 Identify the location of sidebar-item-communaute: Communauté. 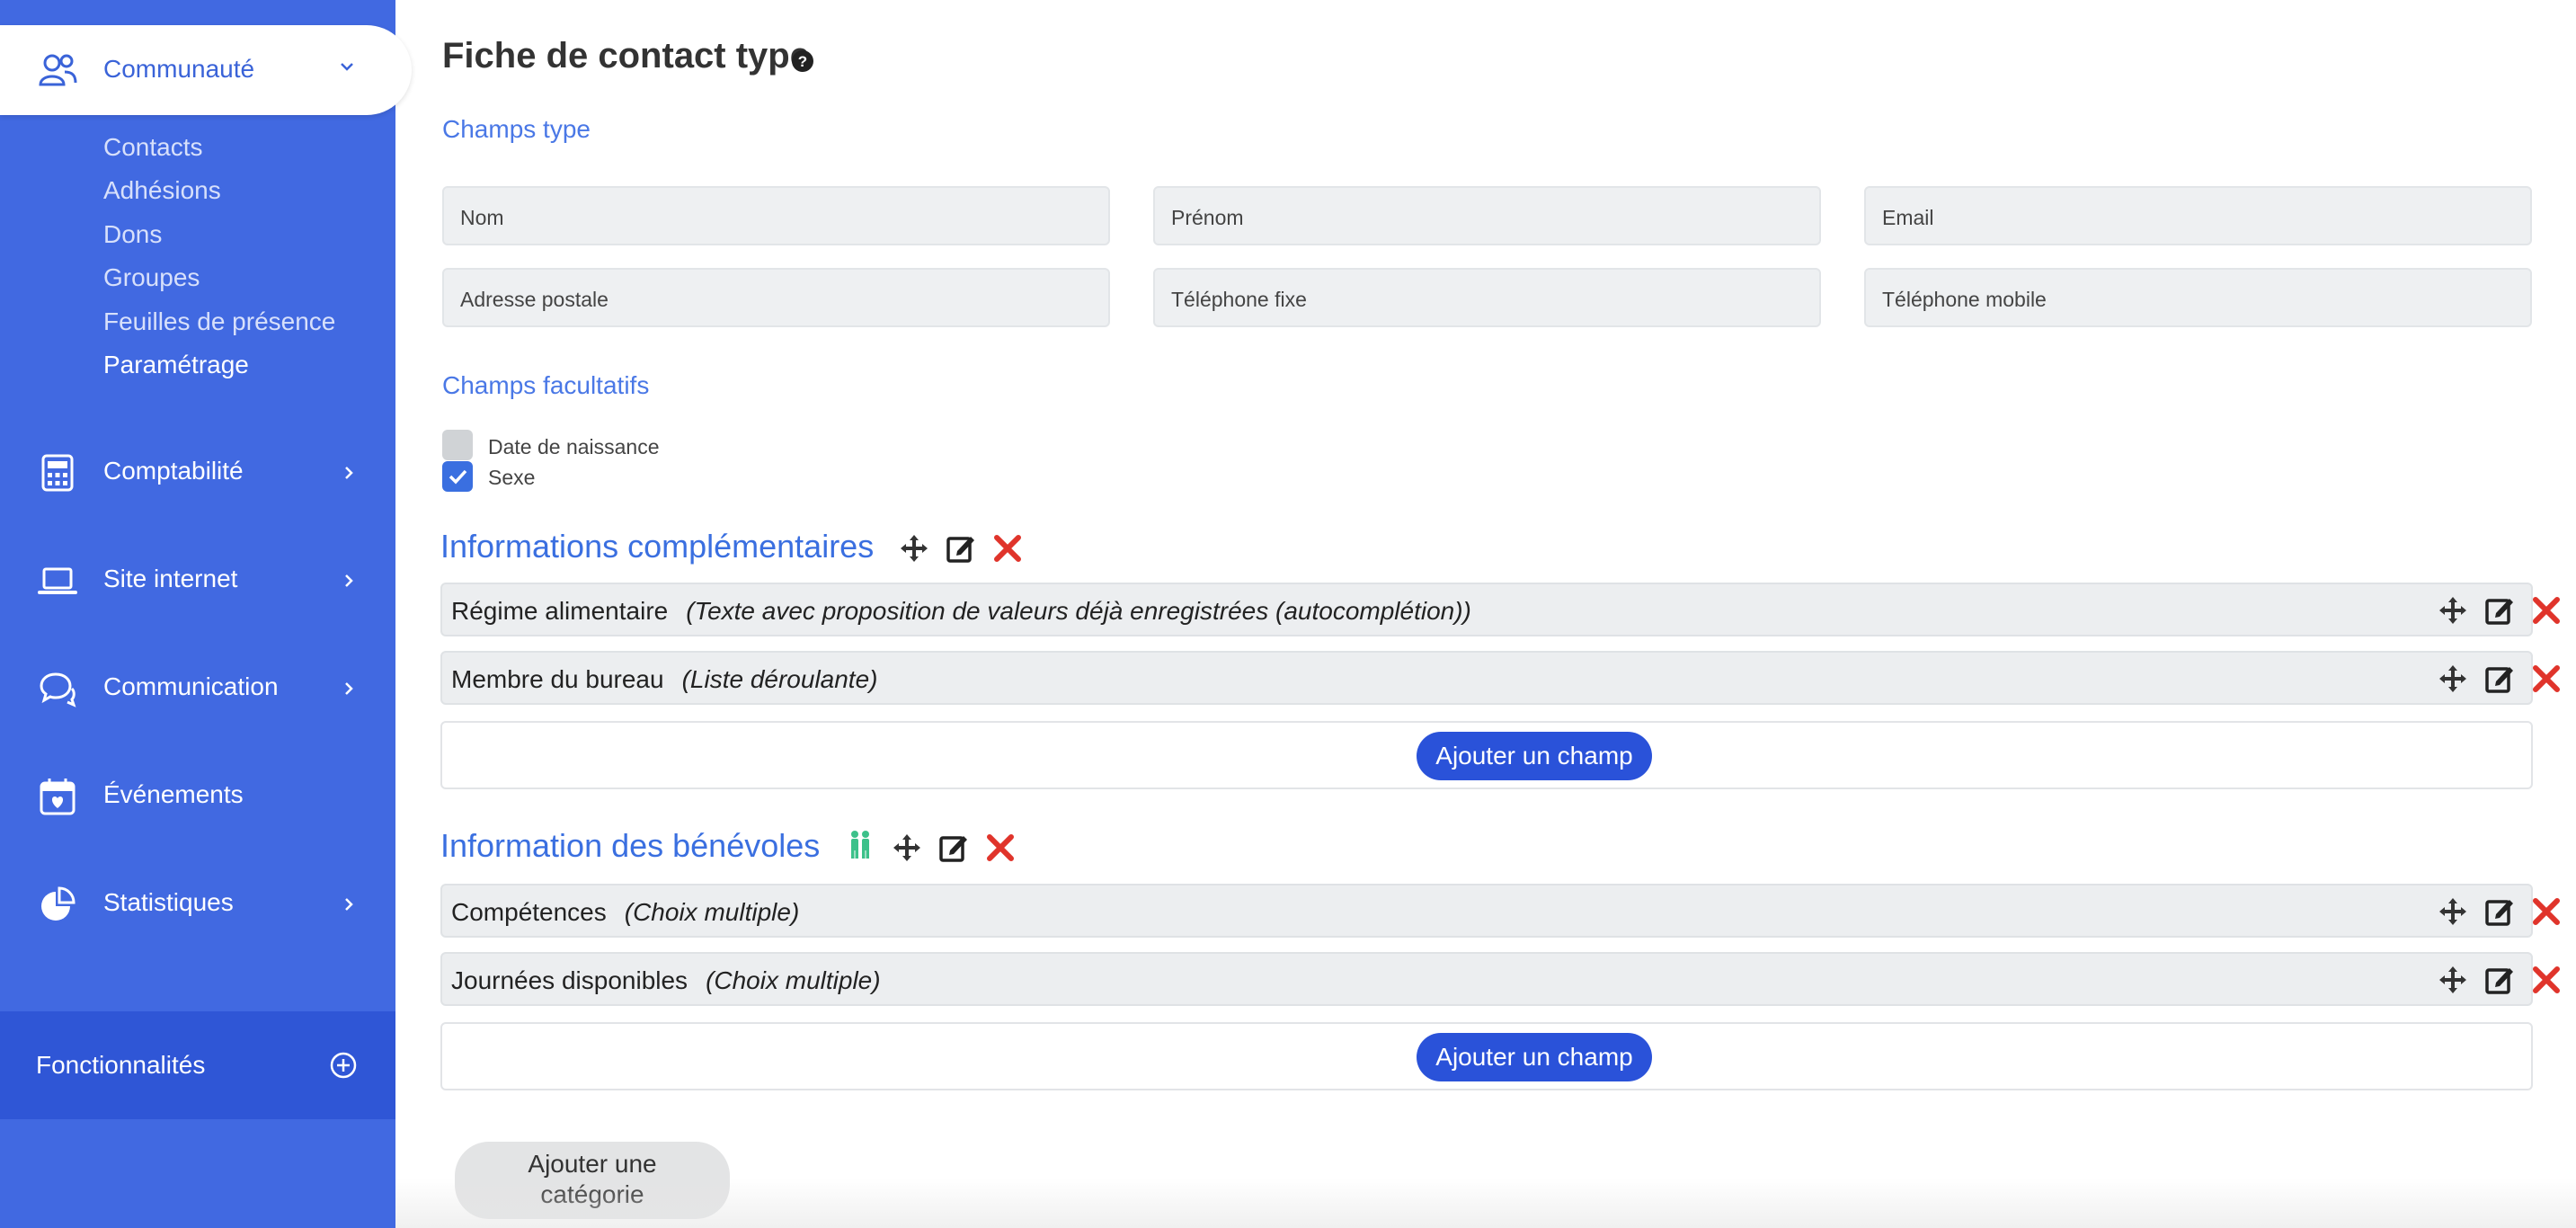
(206, 70).